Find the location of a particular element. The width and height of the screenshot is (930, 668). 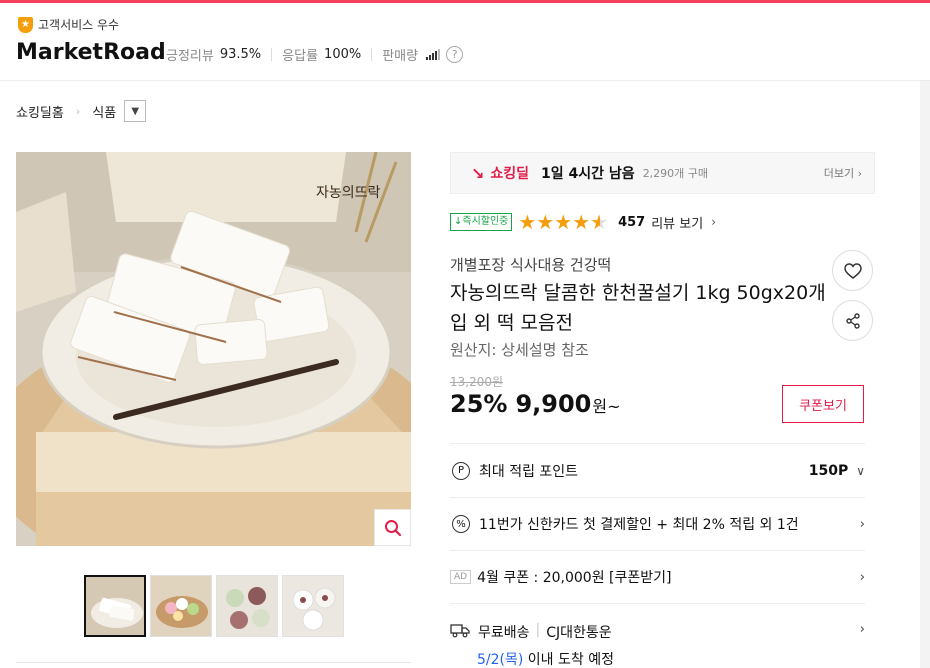

wishlist-button is located at coordinates (852, 270).